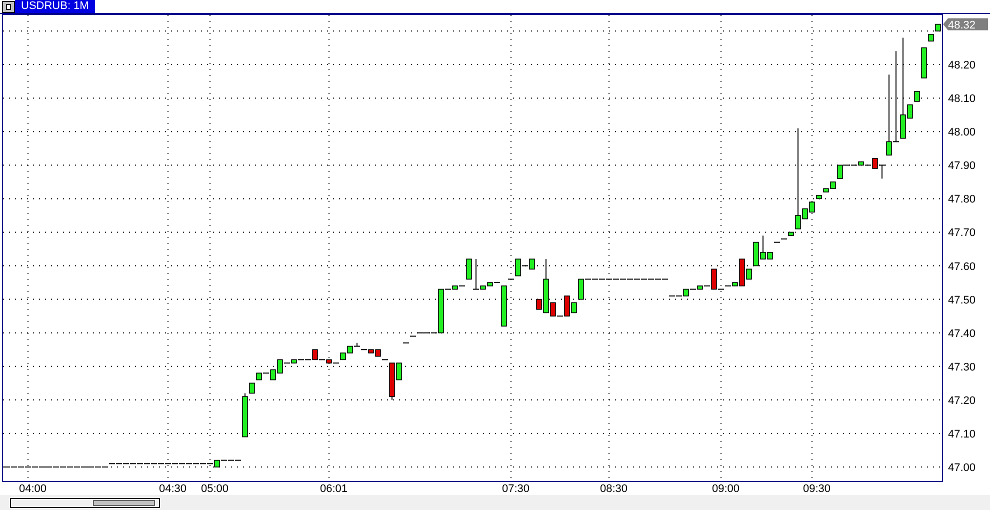  Describe the element at coordinates (962, 99) in the screenshot. I see `price-label: 48.10` at that location.